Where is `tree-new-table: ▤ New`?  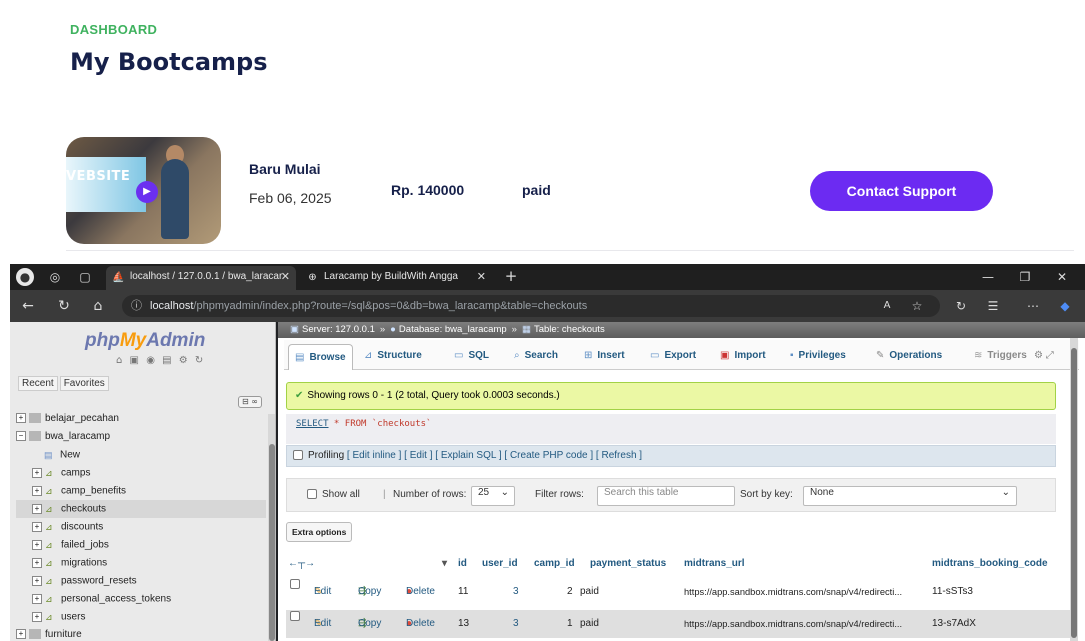 tree-new-table: ▤ New is located at coordinates (141, 455).